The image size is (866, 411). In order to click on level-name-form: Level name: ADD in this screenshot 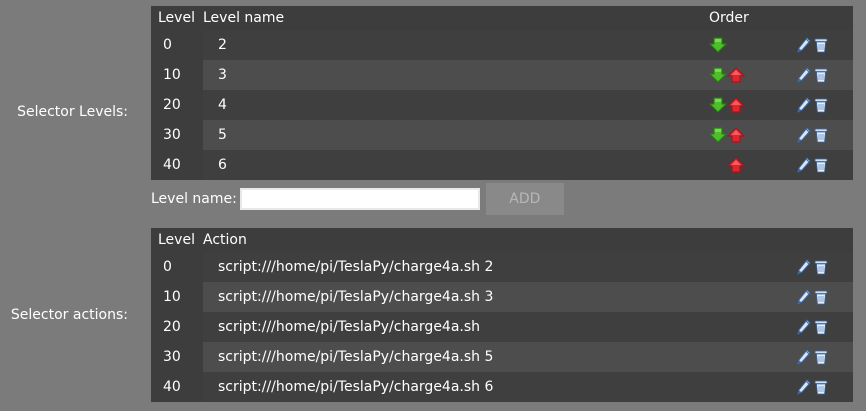, I will do `click(357, 199)`.